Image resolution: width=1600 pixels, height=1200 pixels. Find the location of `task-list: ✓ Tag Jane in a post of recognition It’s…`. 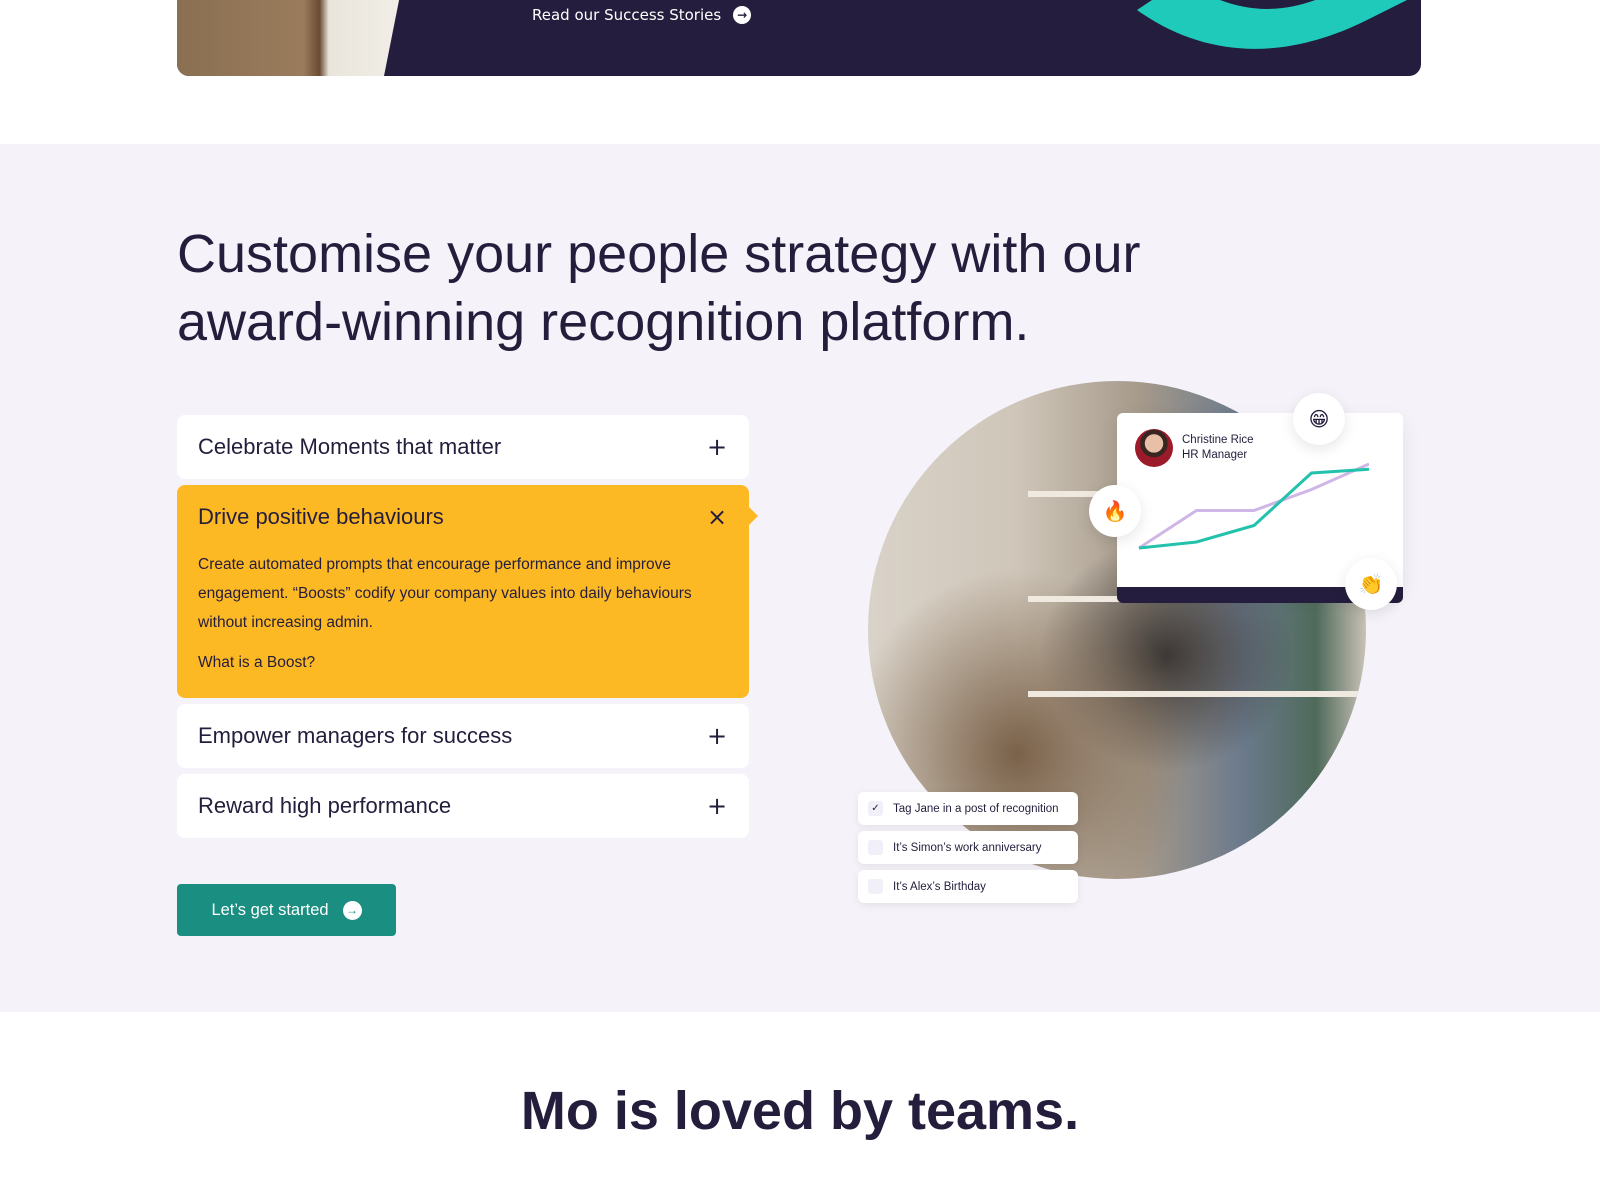

task-list: ✓ Tag Jane in a post of recognition It’s… is located at coordinates (968, 850).